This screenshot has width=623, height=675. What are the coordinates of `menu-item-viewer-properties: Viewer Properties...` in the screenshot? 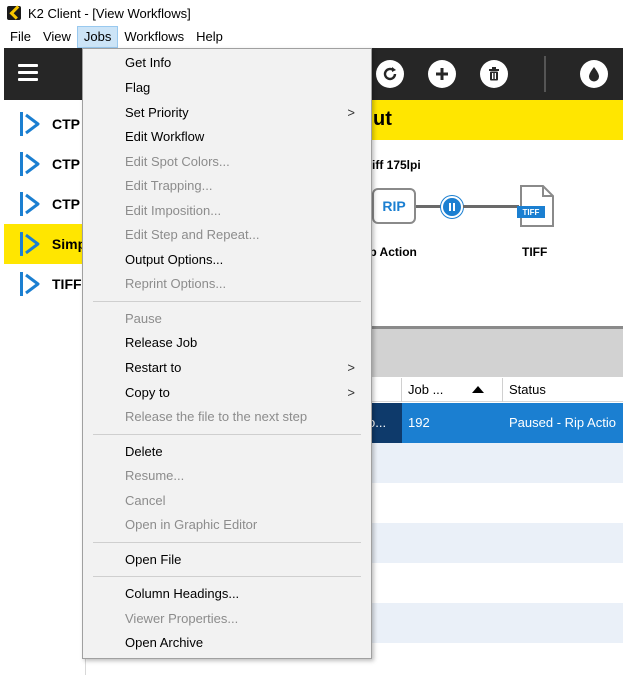 It's located at (227, 619).